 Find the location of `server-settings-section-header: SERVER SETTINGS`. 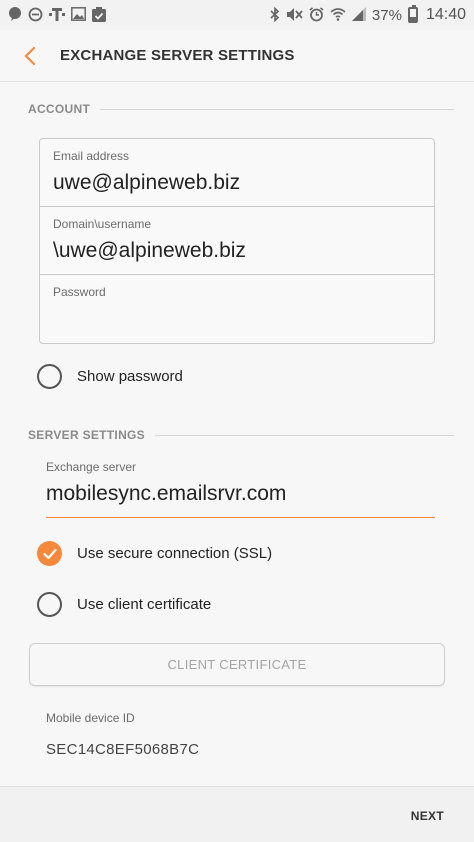

server-settings-section-header: SERVER SETTINGS is located at coordinates (241, 435).